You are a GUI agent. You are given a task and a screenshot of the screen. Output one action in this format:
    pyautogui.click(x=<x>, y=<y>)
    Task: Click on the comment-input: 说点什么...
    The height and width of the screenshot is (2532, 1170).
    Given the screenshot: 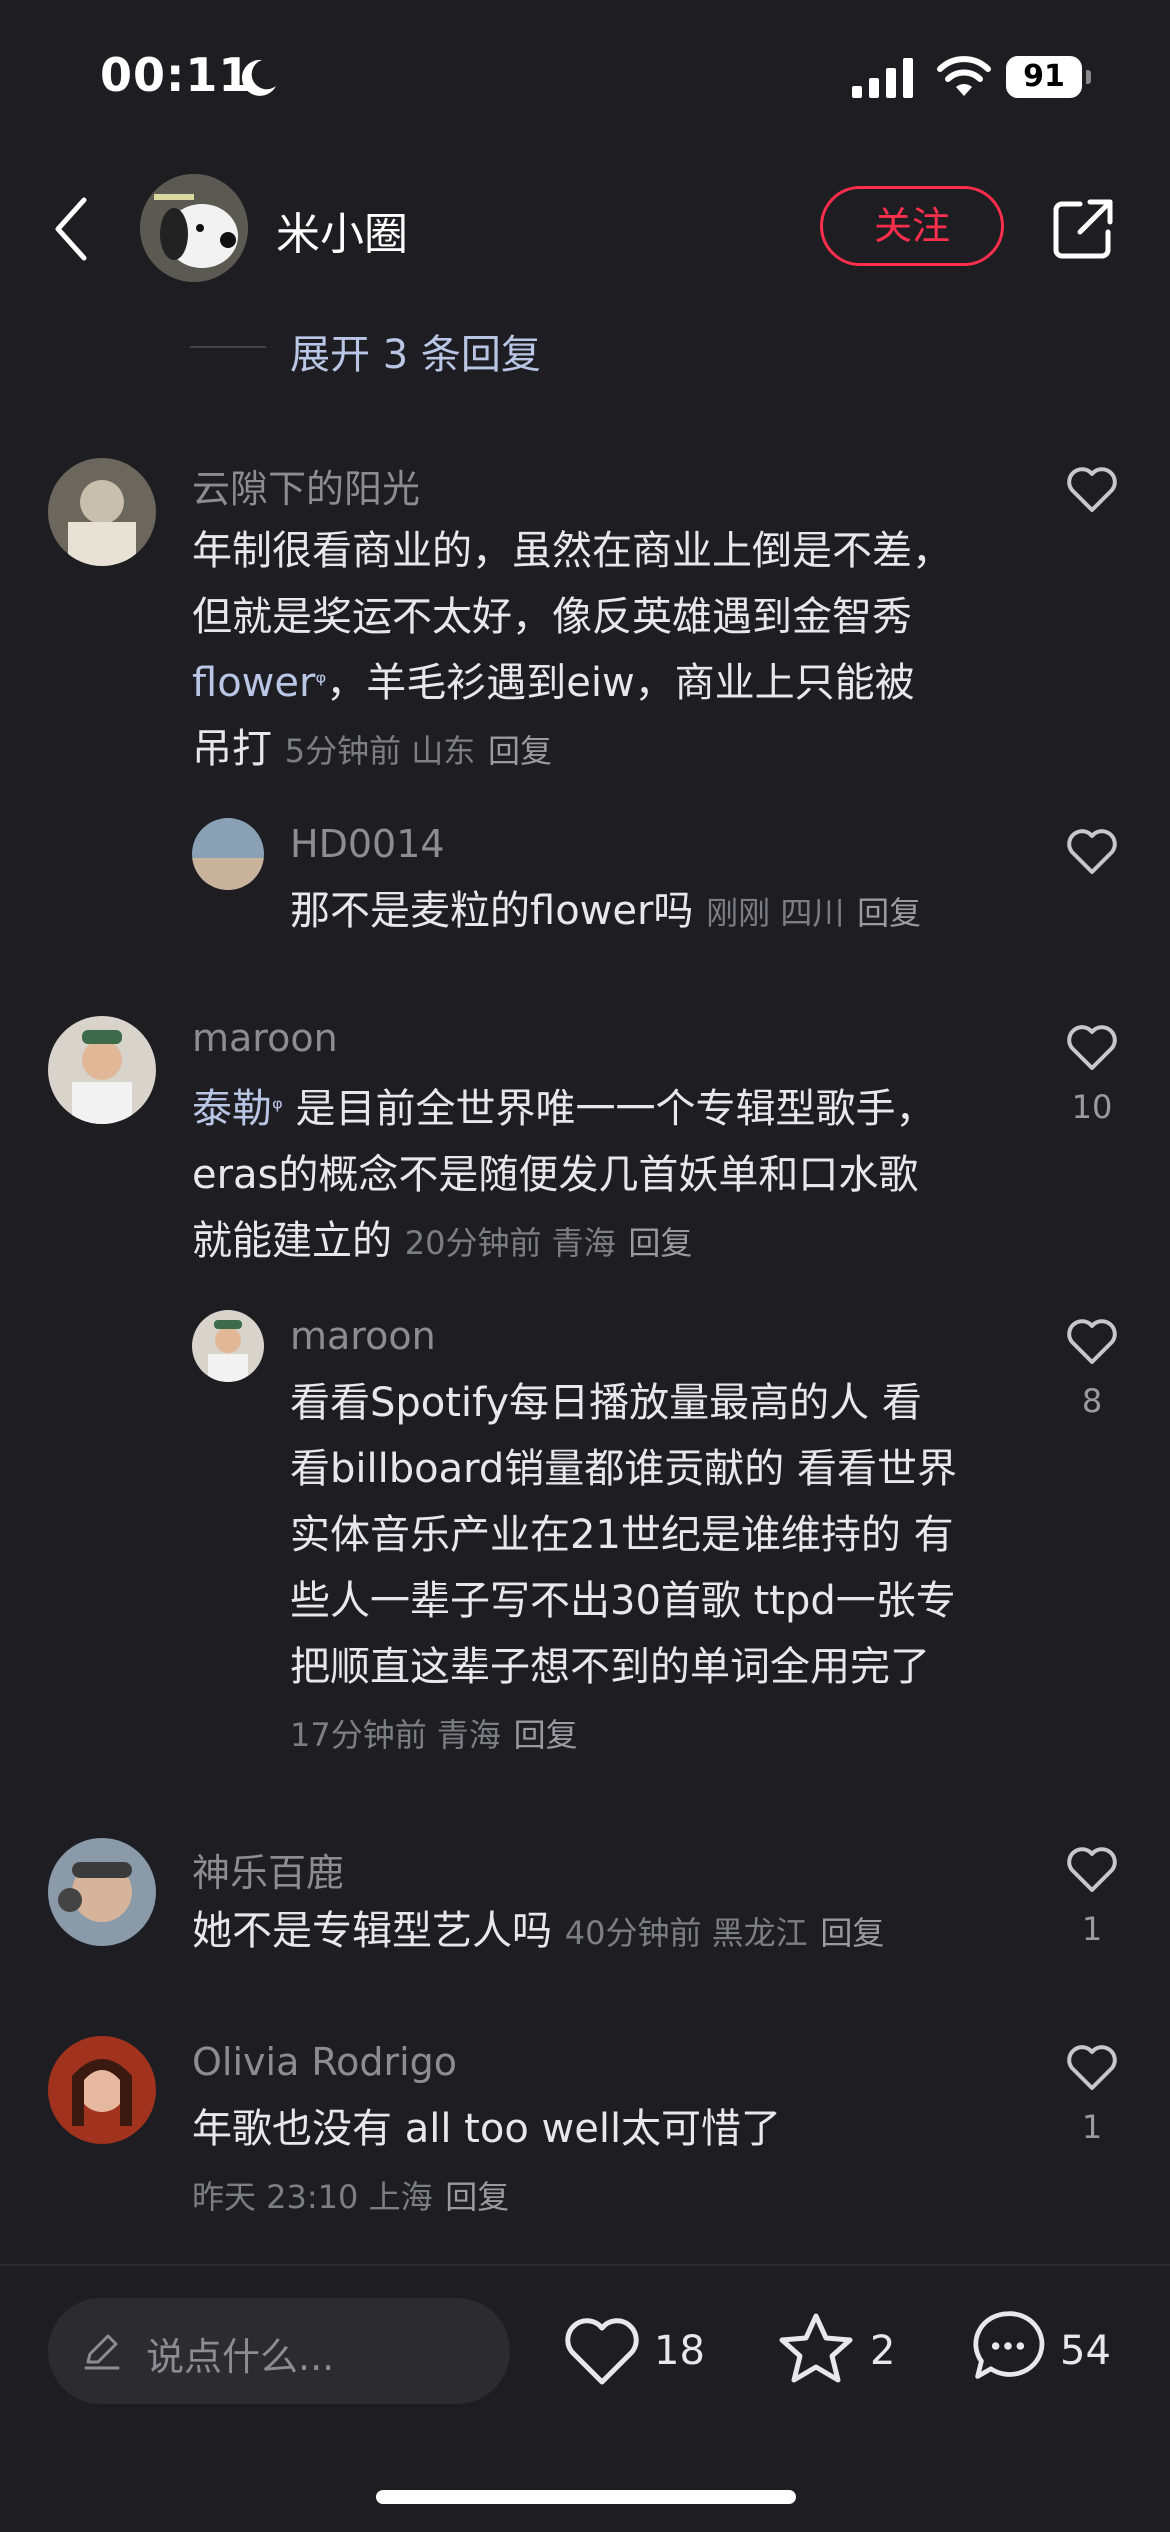 What is the action you would take?
    pyautogui.click(x=279, y=2351)
    